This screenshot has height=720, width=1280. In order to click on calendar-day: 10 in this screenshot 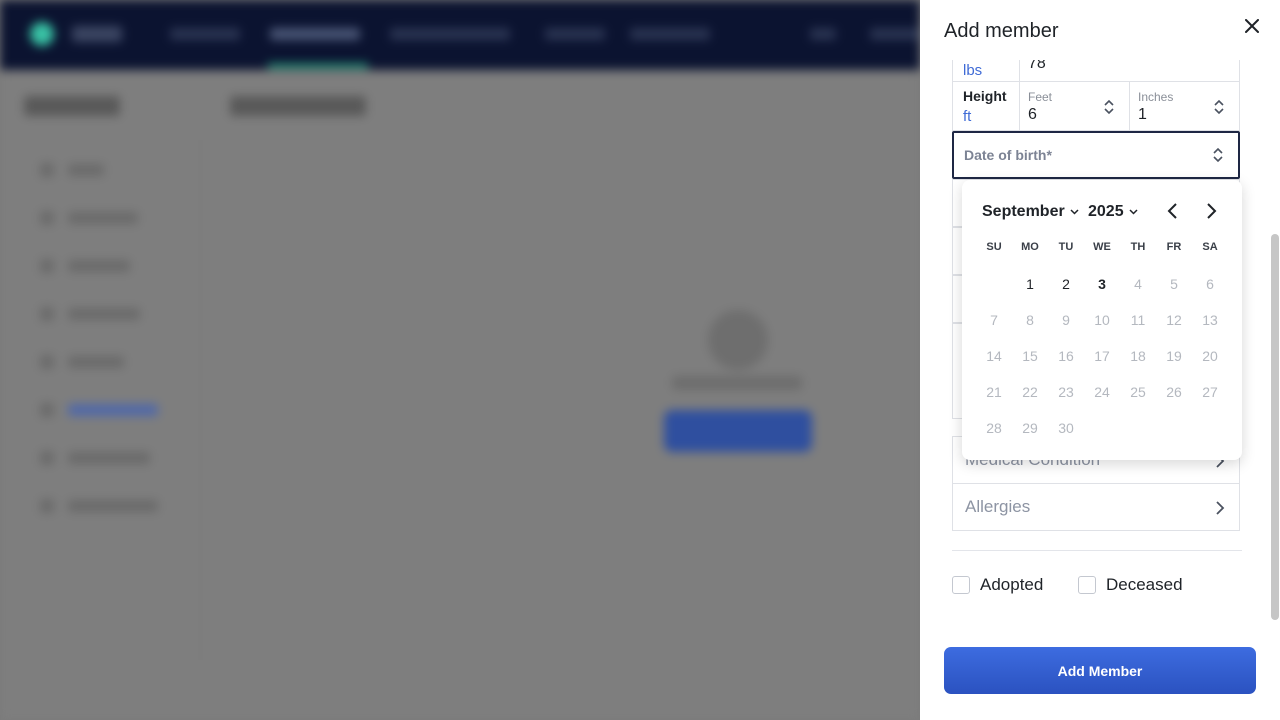, I will do `click(1102, 320)`.